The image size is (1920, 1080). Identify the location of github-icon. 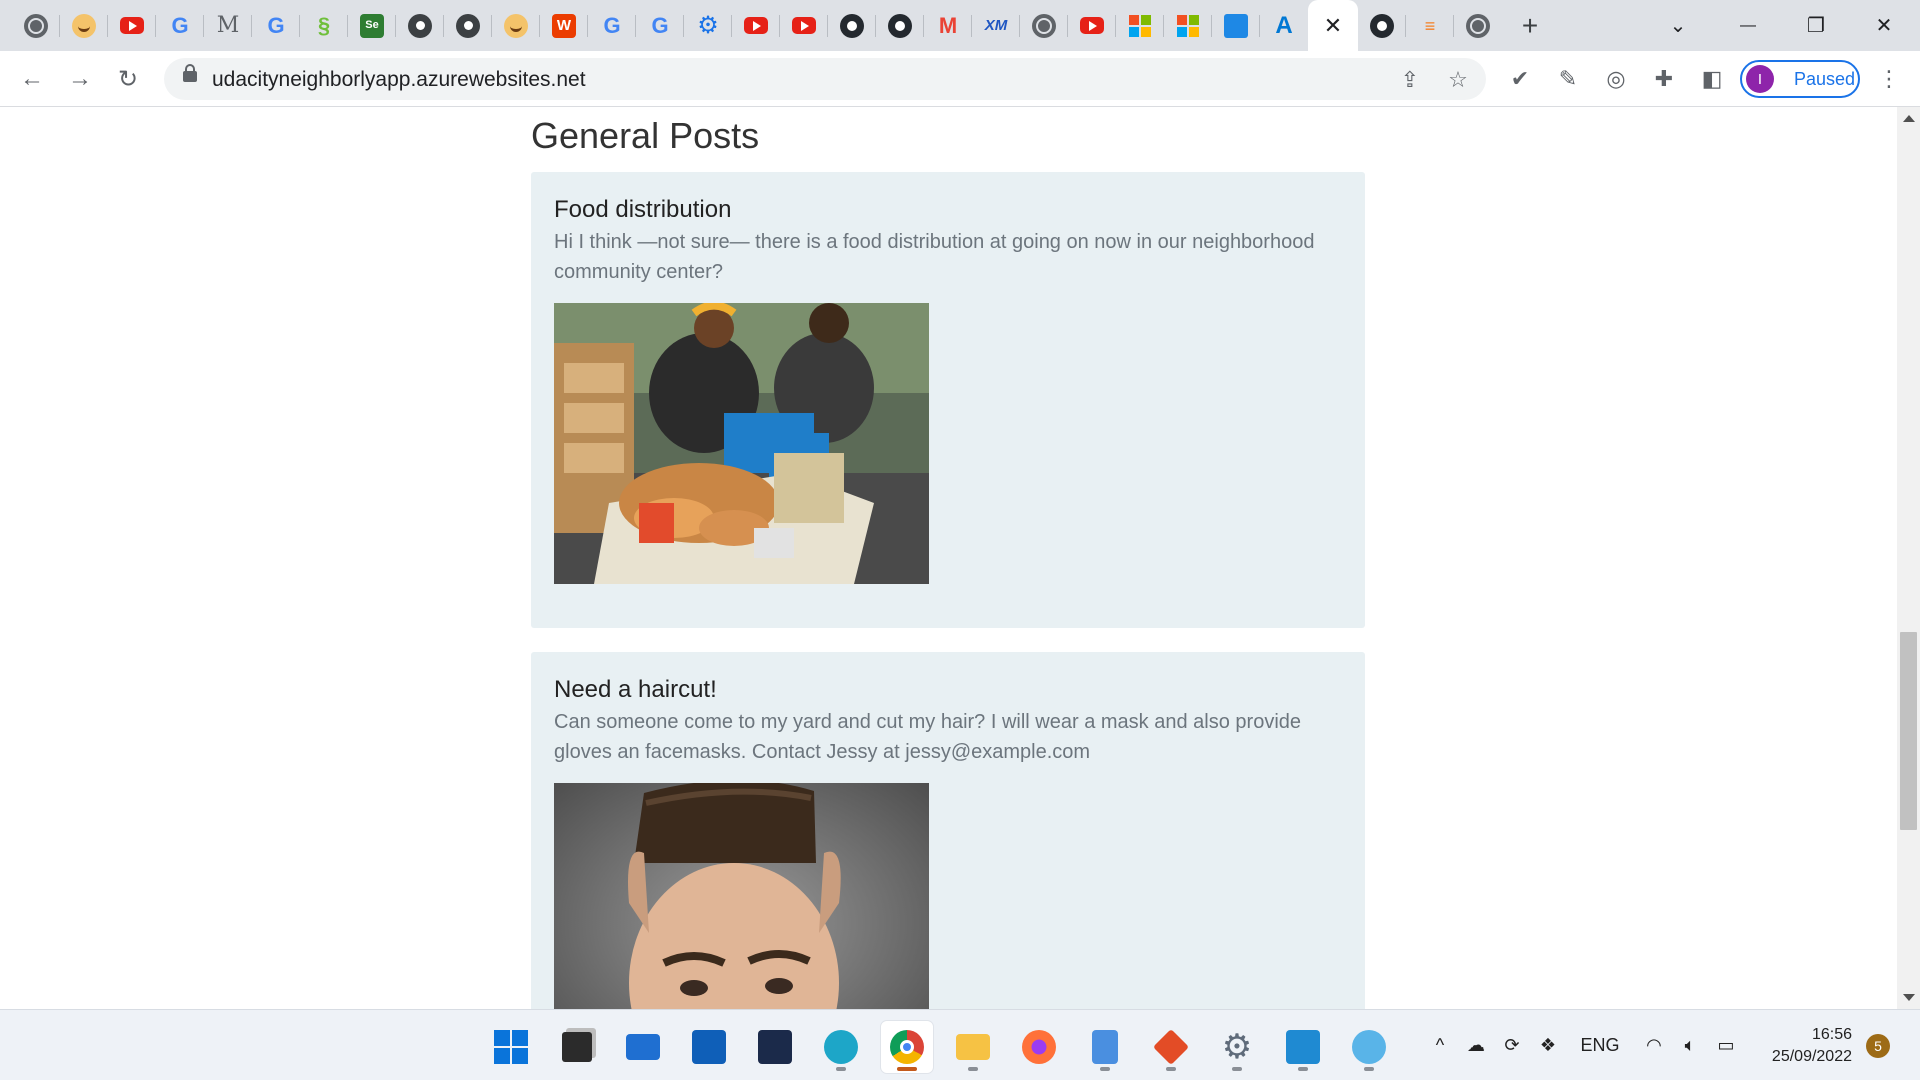
(1382, 25).